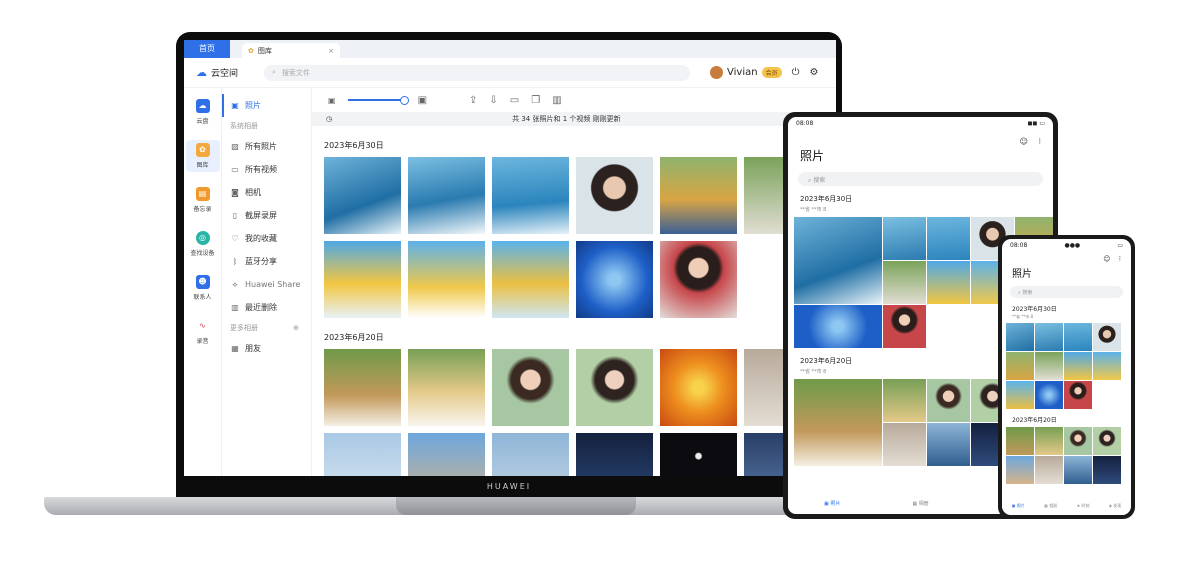 Image resolution: width=1200 pixels, height=581 pixels. I want to click on user-account: Vivian 会员, so click(746, 72).